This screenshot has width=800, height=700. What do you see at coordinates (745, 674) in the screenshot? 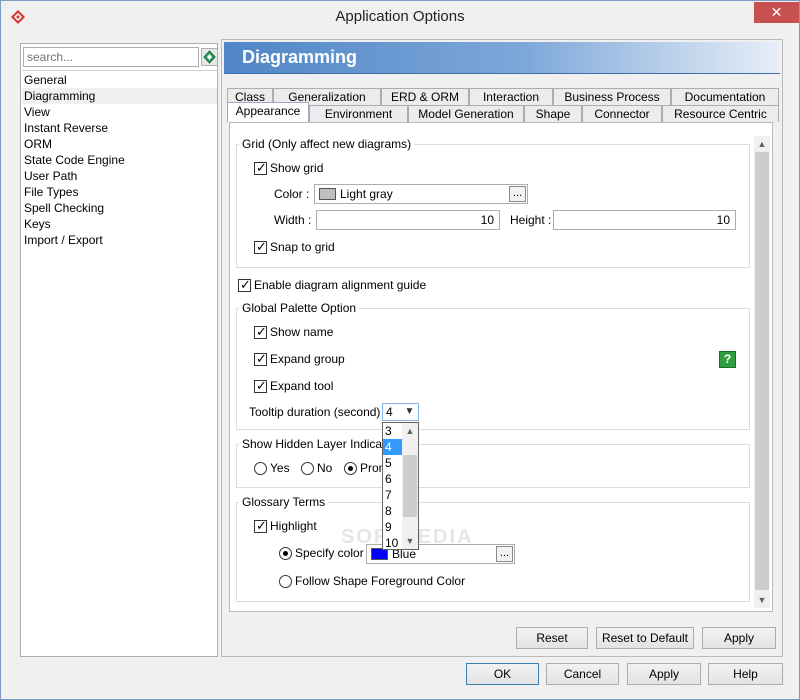
I see `help-button: Help` at bounding box center [745, 674].